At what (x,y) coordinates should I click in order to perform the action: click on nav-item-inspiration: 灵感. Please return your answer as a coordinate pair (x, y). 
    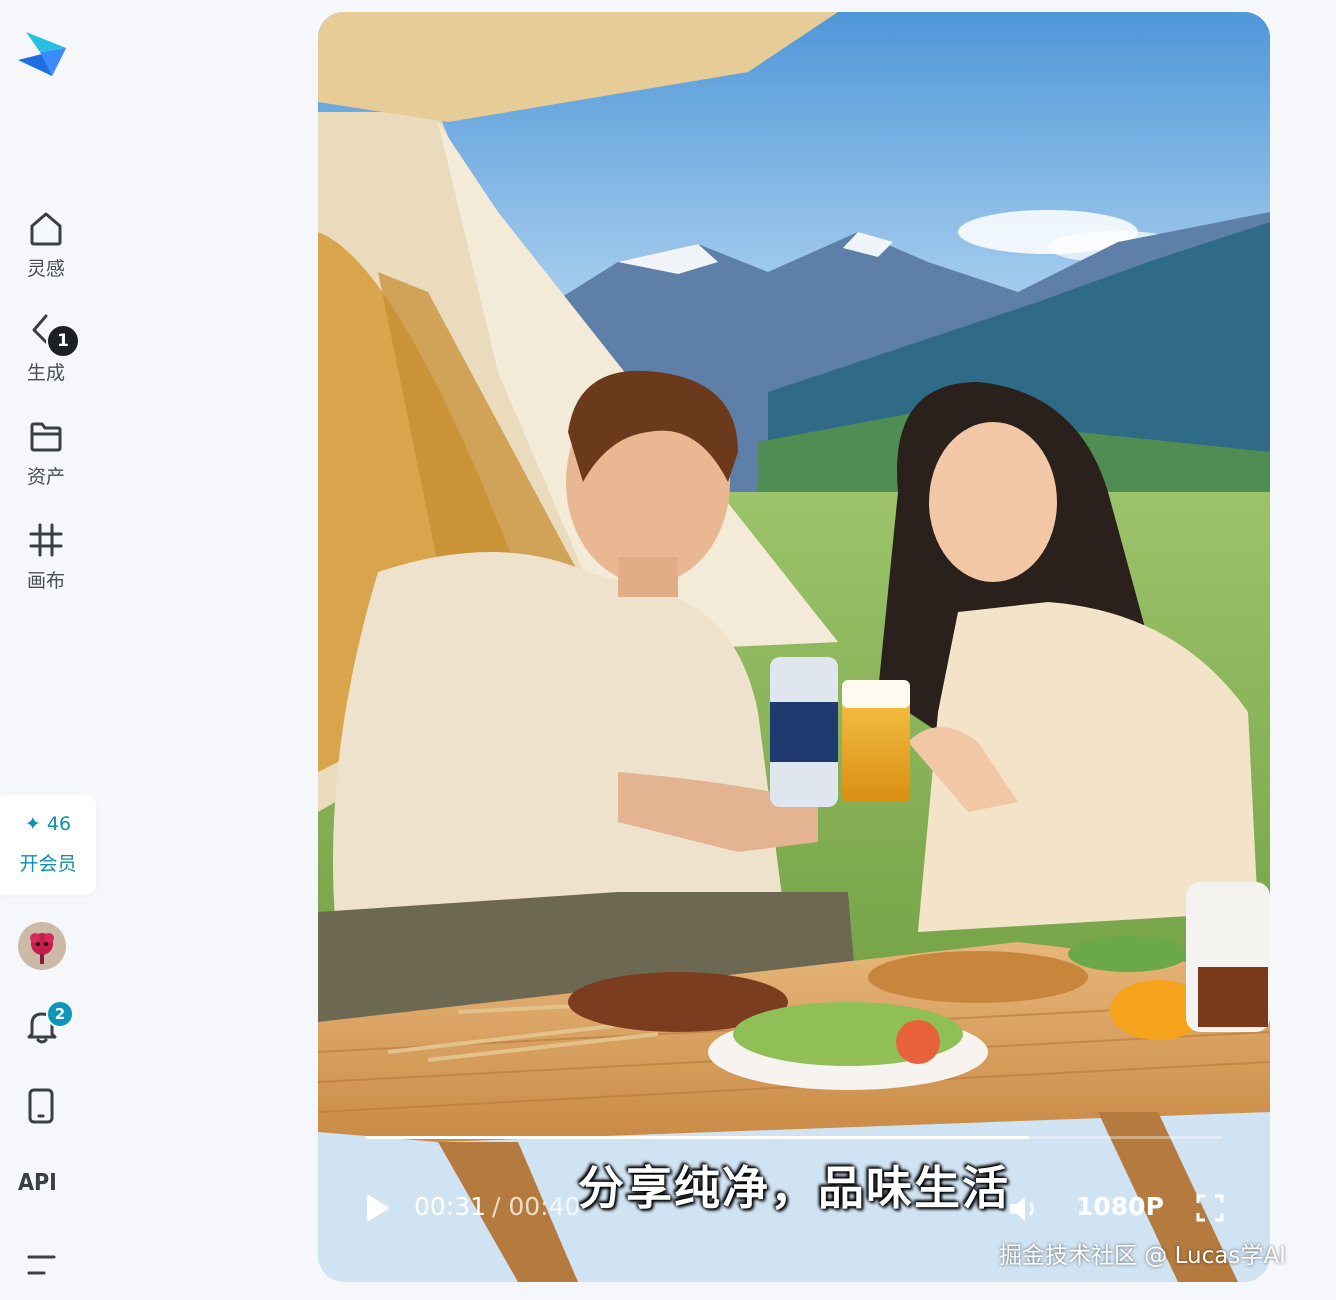
    Looking at the image, I should click on (46, 244).